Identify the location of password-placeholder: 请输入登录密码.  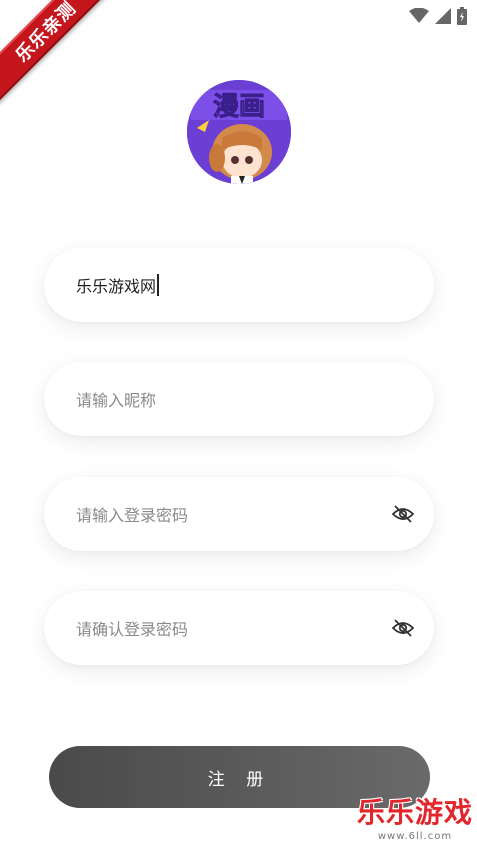
(132, 515).